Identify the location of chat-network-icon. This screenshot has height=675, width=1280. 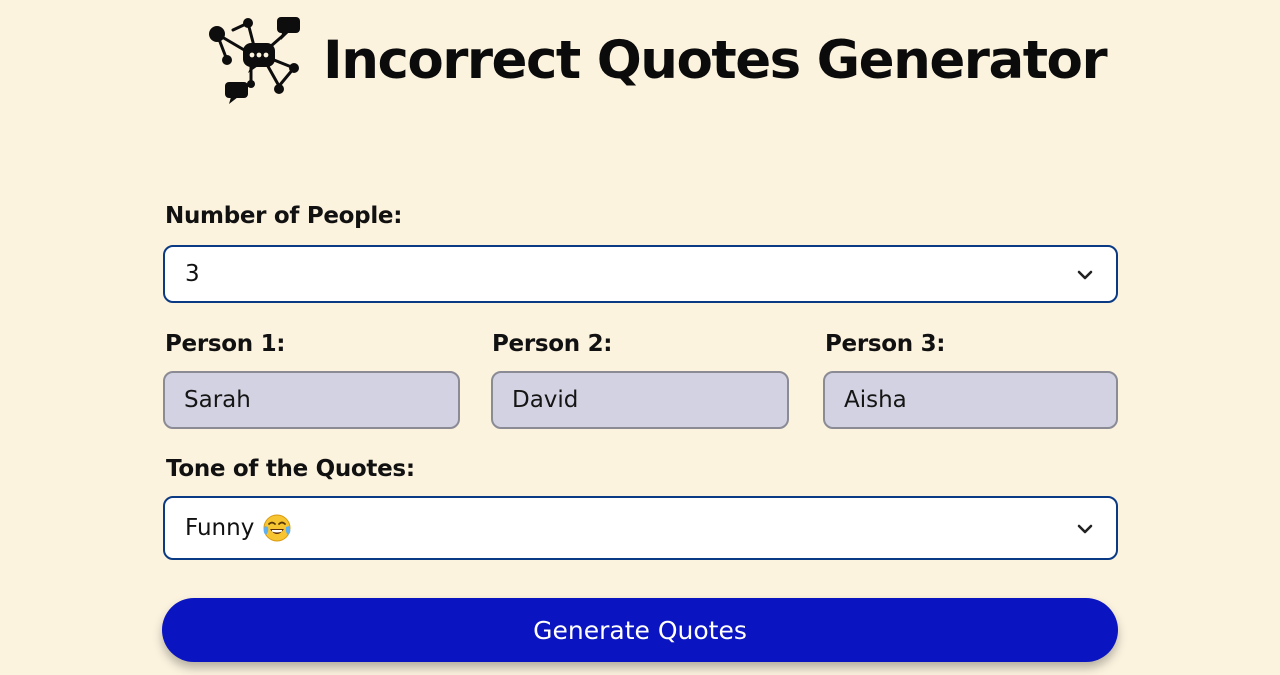
(254, 60).